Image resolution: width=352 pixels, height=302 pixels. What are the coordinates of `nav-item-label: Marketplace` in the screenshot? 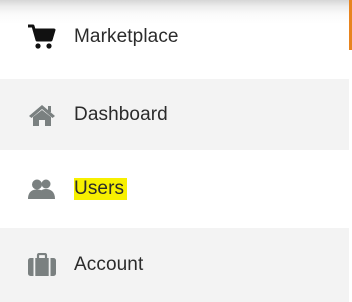 It's located at (126, 36).